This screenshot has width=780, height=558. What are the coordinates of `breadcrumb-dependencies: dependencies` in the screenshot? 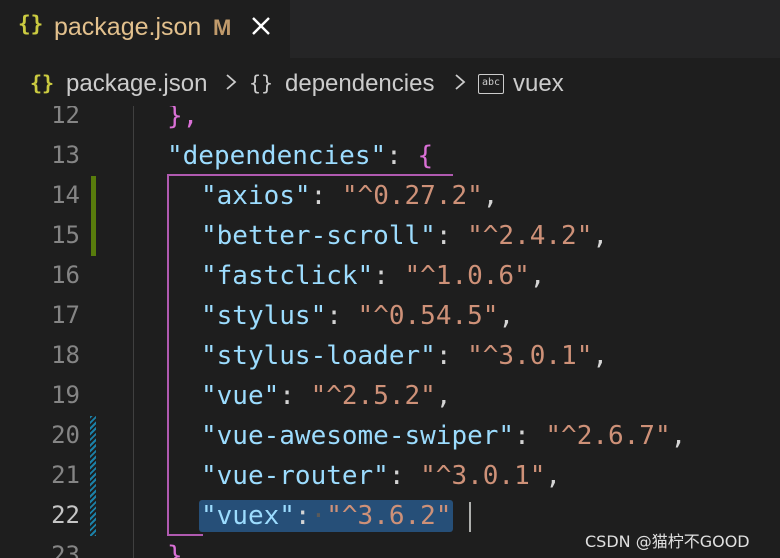 It's located at (359, 84).